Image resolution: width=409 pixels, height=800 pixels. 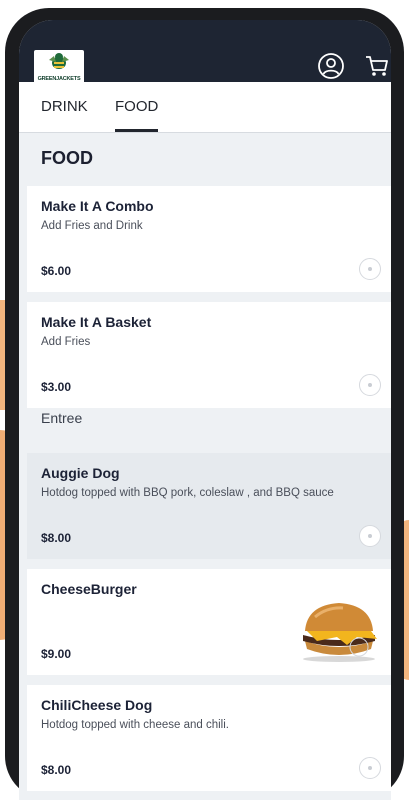 I want to click on app-header: GREENJACKETS, so click(x=205, y=52).